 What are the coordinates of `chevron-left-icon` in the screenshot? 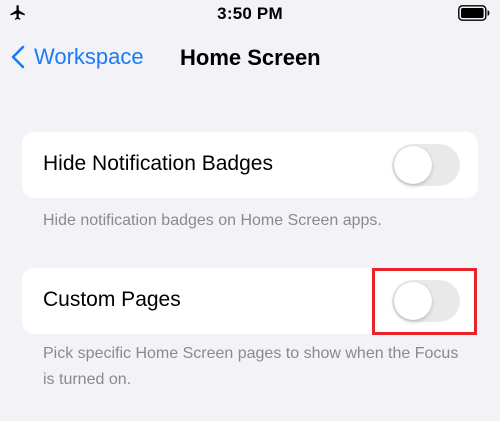 It's located at (18, 57).